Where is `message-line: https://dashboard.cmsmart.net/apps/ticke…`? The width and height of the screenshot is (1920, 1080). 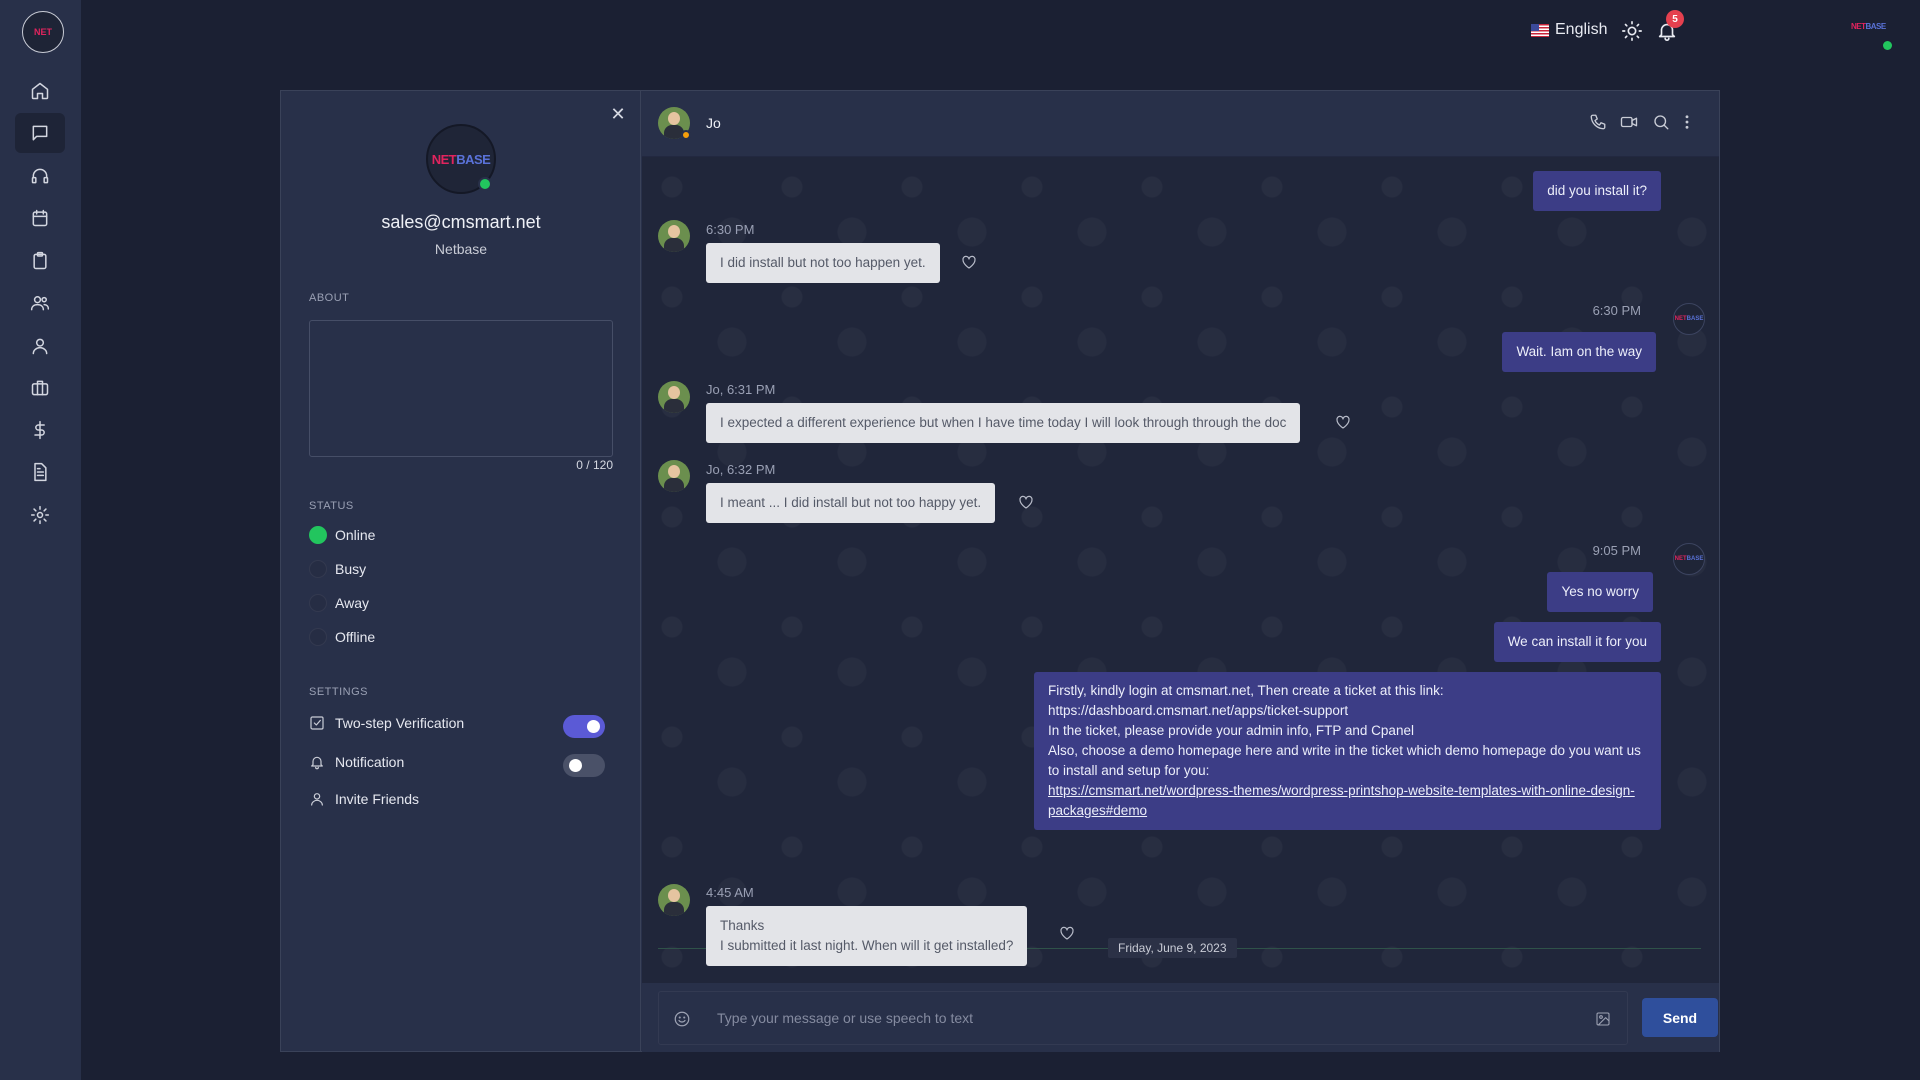
message-line: https://dashboard.cmsmart.net/apps/ticke… is located at coordinates (1198, 710).